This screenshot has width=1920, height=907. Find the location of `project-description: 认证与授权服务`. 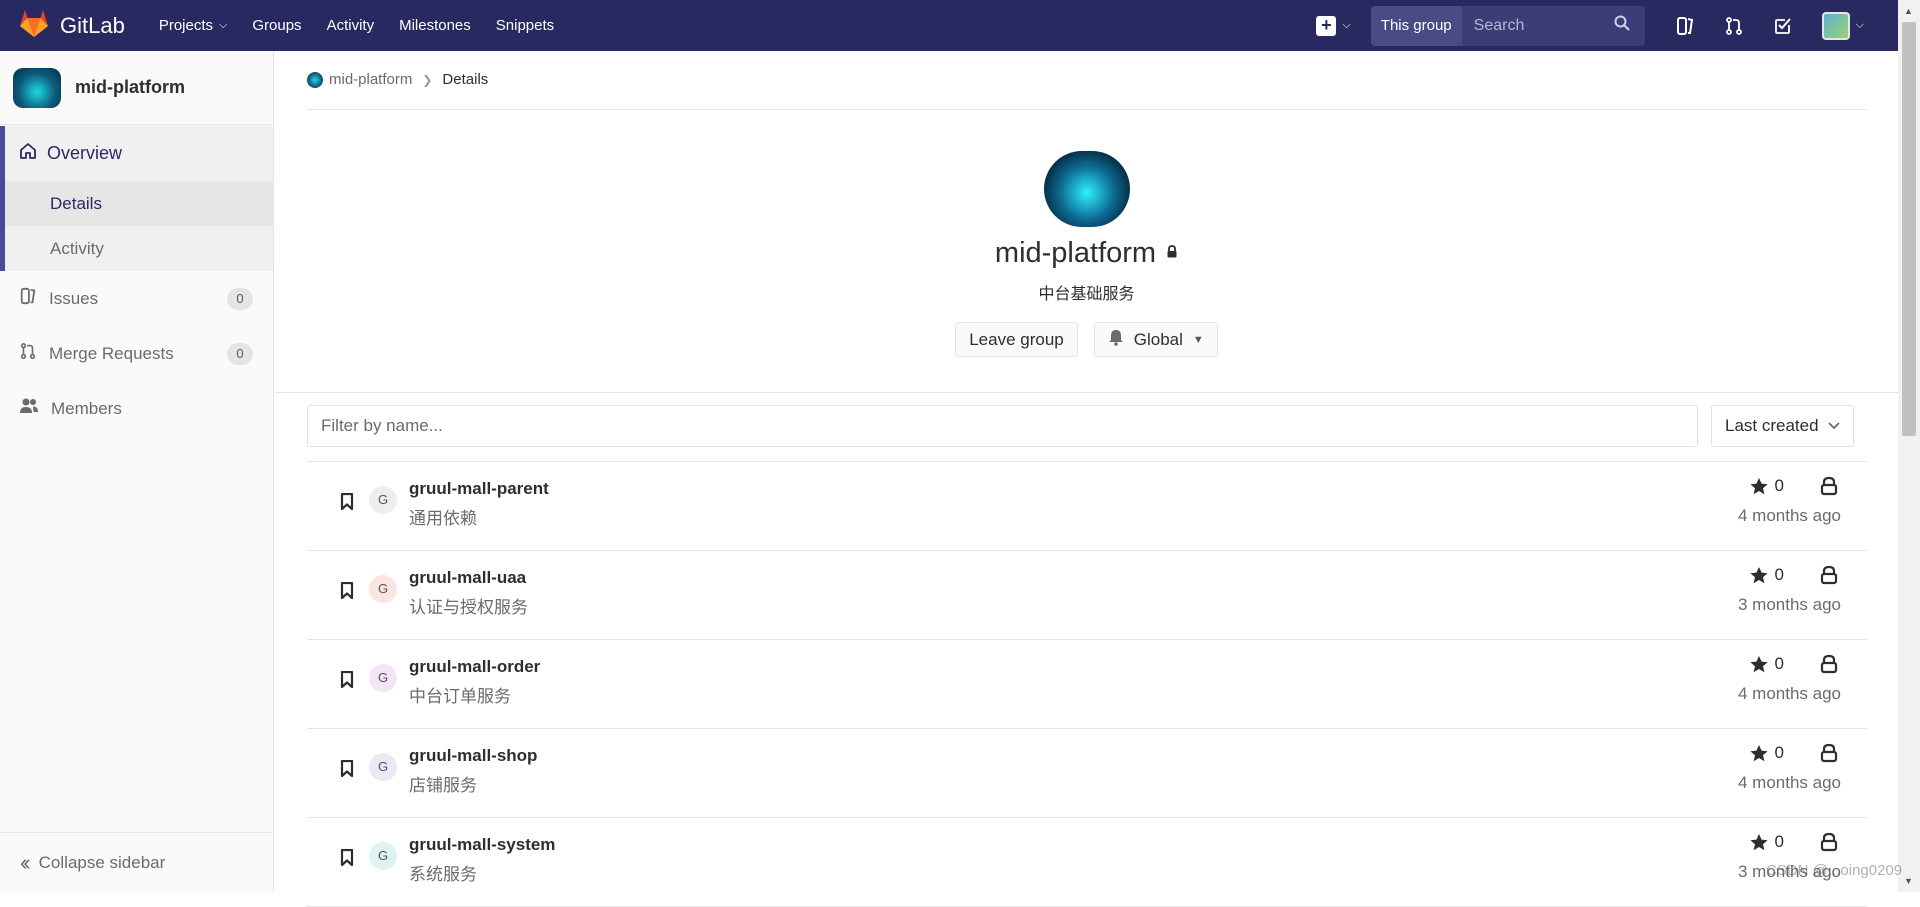

project-description: 认证与授权服务 is located at coordinates (468, 607).